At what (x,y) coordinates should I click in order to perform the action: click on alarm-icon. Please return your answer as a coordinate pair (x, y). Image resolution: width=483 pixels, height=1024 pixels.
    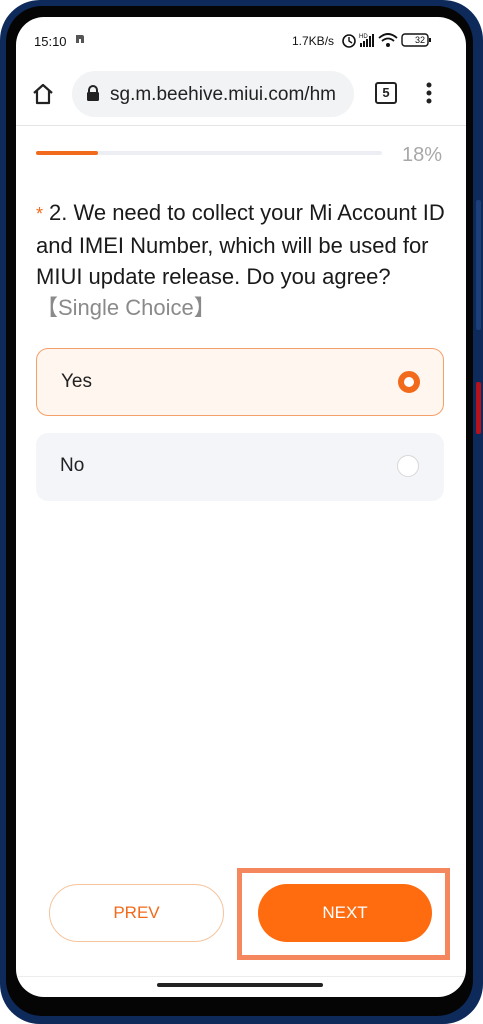
    Looking at the image, I should click on (349, 41).